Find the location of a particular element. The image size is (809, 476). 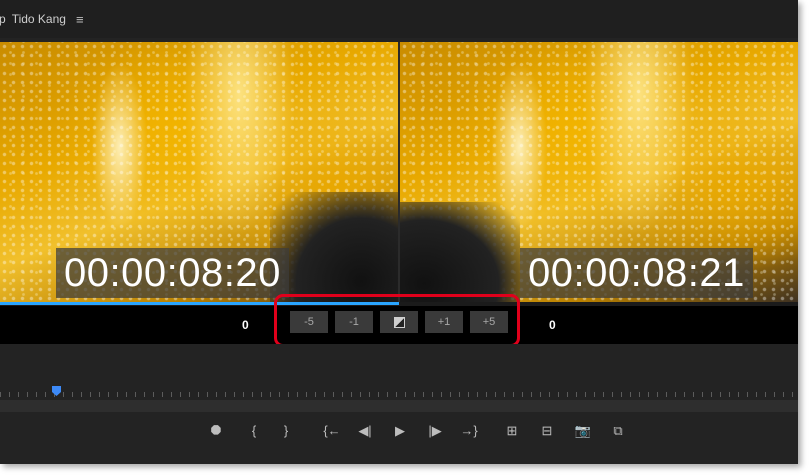

mark-in-icon: { is located at coordinates (254, 431).